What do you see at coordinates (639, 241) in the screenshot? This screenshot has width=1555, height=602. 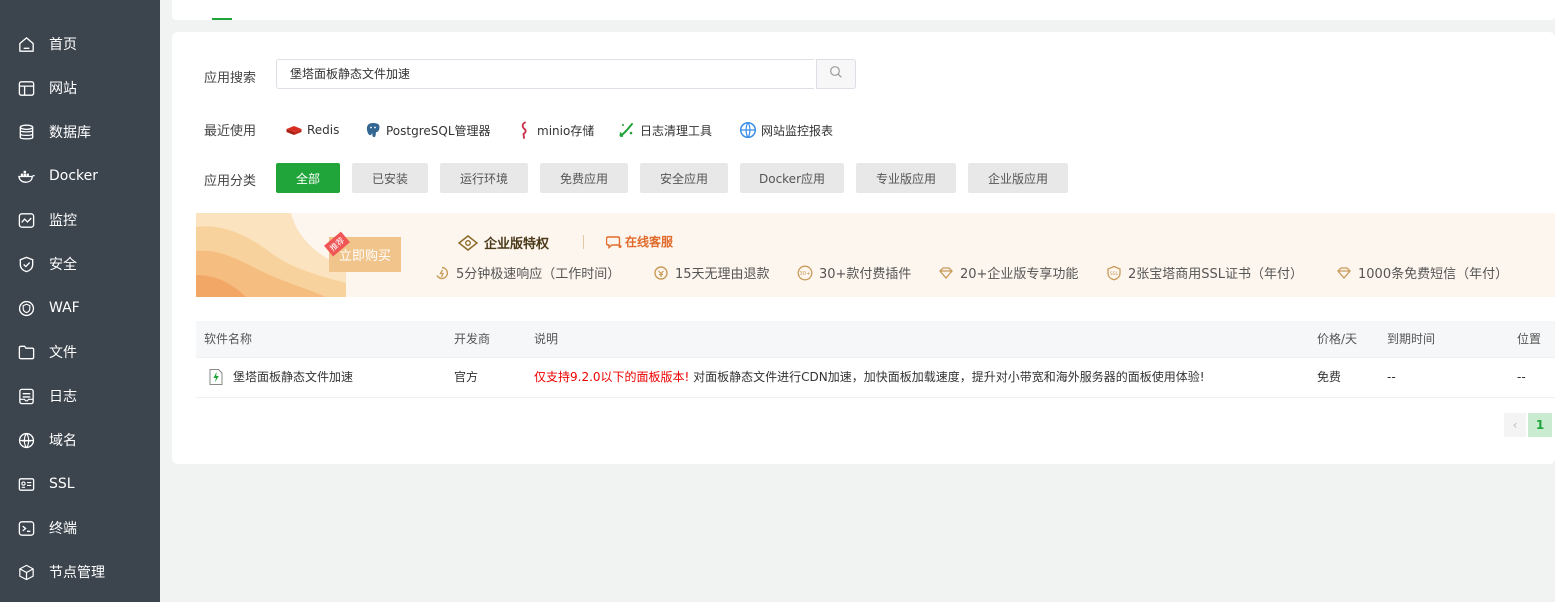 I see `online-service-link: 在线客服` at bounding box center [639, 241].